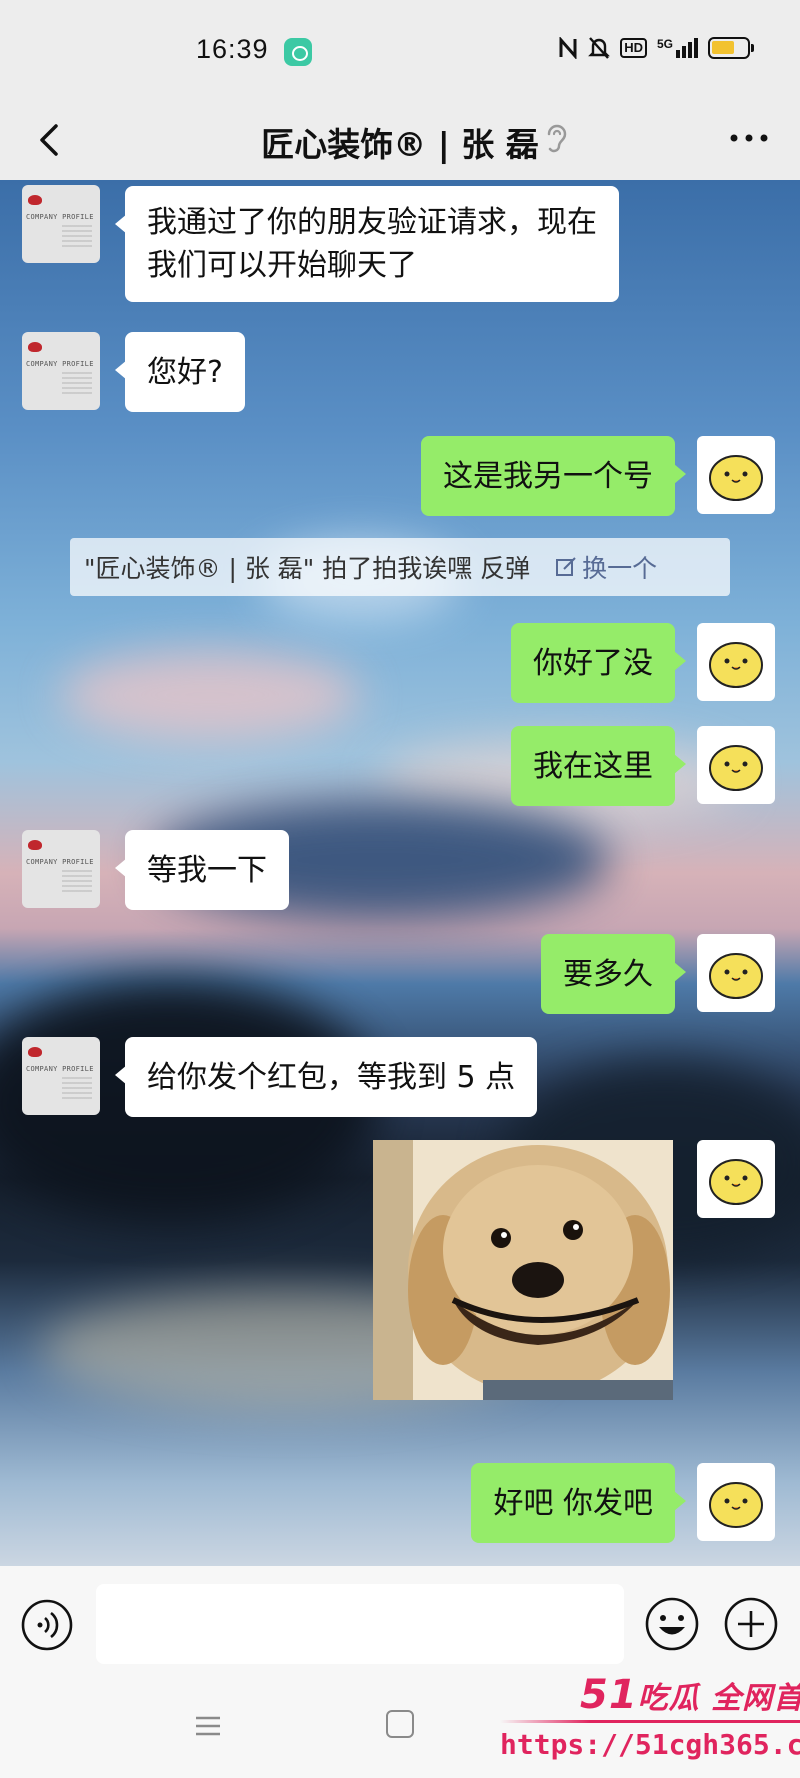 The width and height of the screenshot is (800, 1778). I want to click on message-text: 要多久, so click(608, 974).